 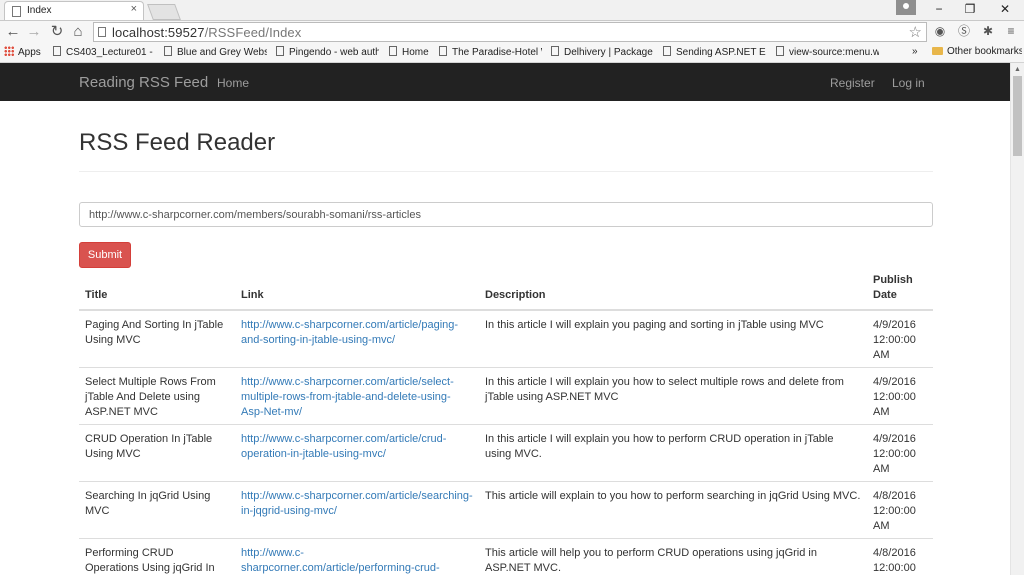 I want to click on browser-tab-strip: Index × − ❐ ✕, so click(x=512, y=10).